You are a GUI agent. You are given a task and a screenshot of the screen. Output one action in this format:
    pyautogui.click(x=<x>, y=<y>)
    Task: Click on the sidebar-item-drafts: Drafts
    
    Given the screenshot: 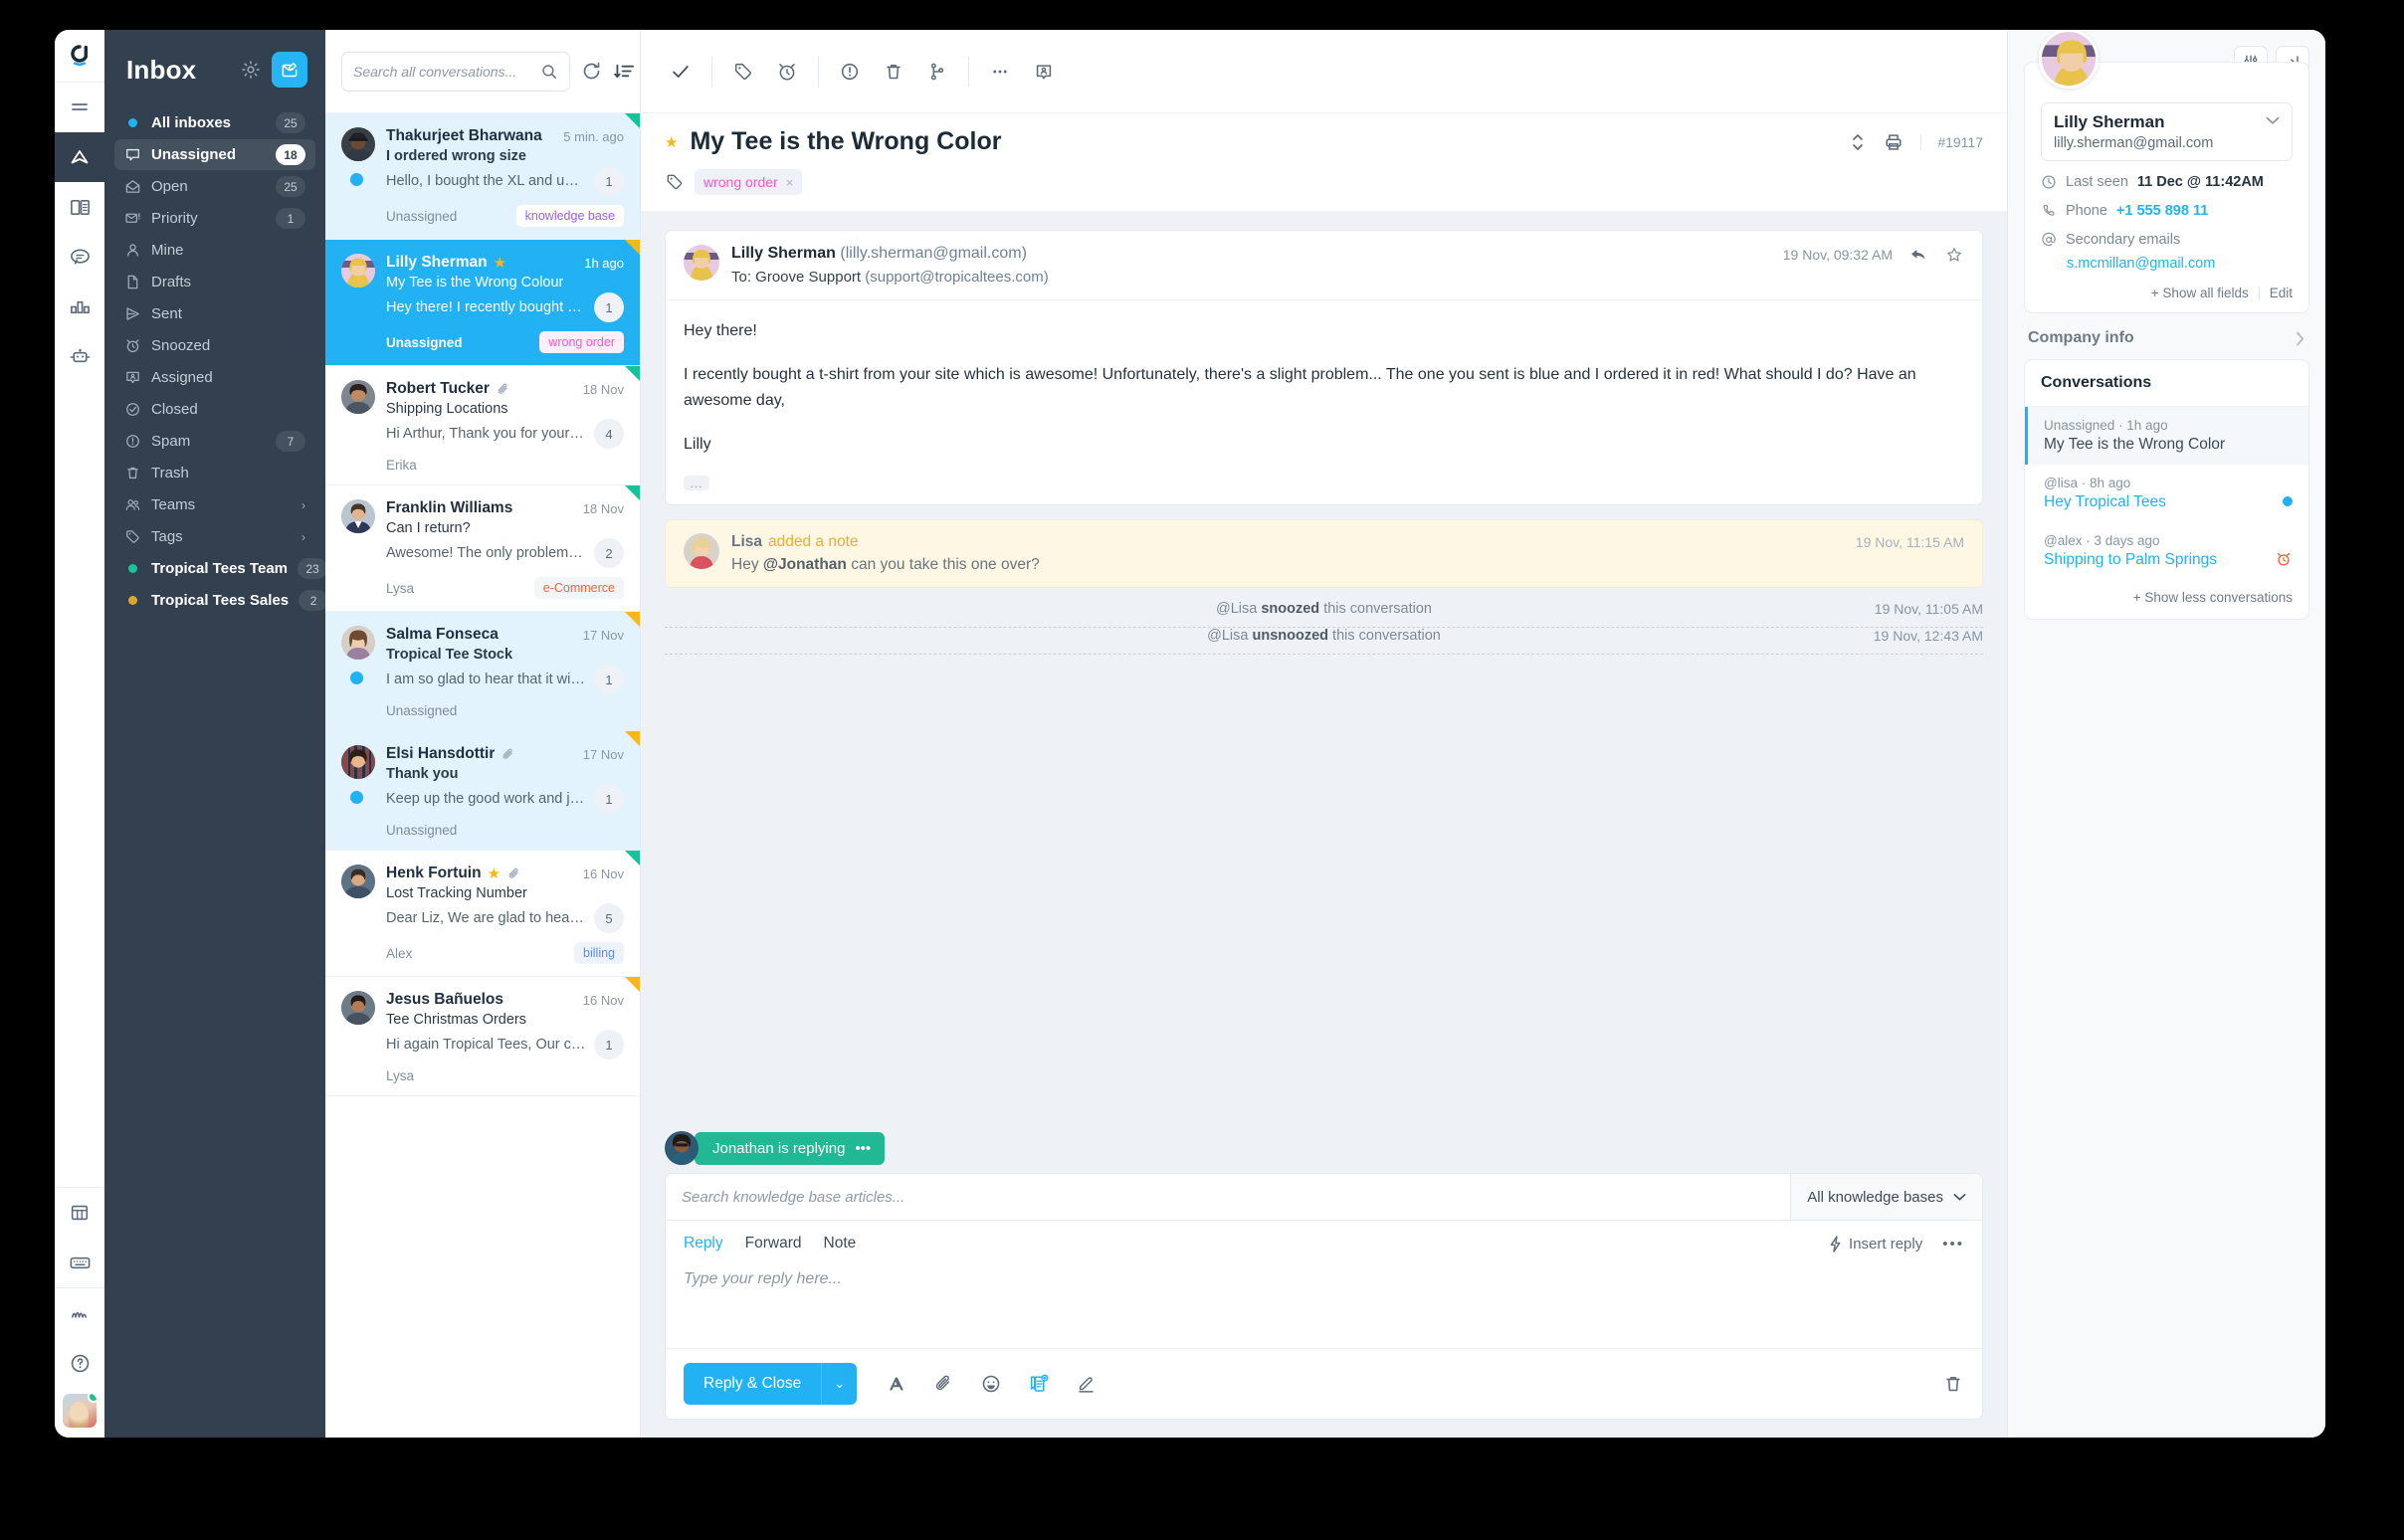 What is the action you would take?
    pyautogui.click(x=215, y=282)
    